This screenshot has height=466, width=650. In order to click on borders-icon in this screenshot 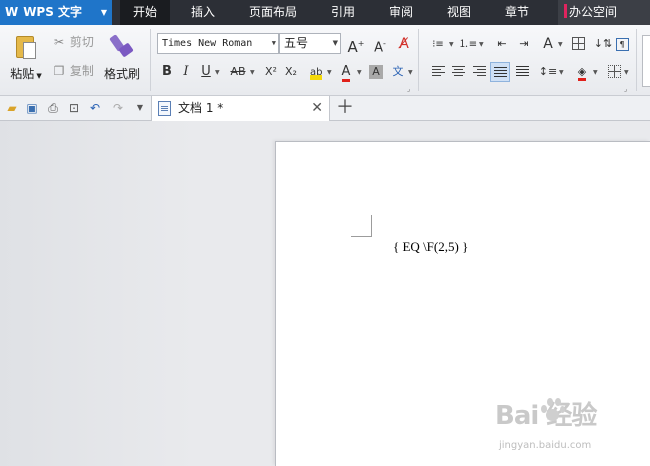, I will do `click(614, 71)`.